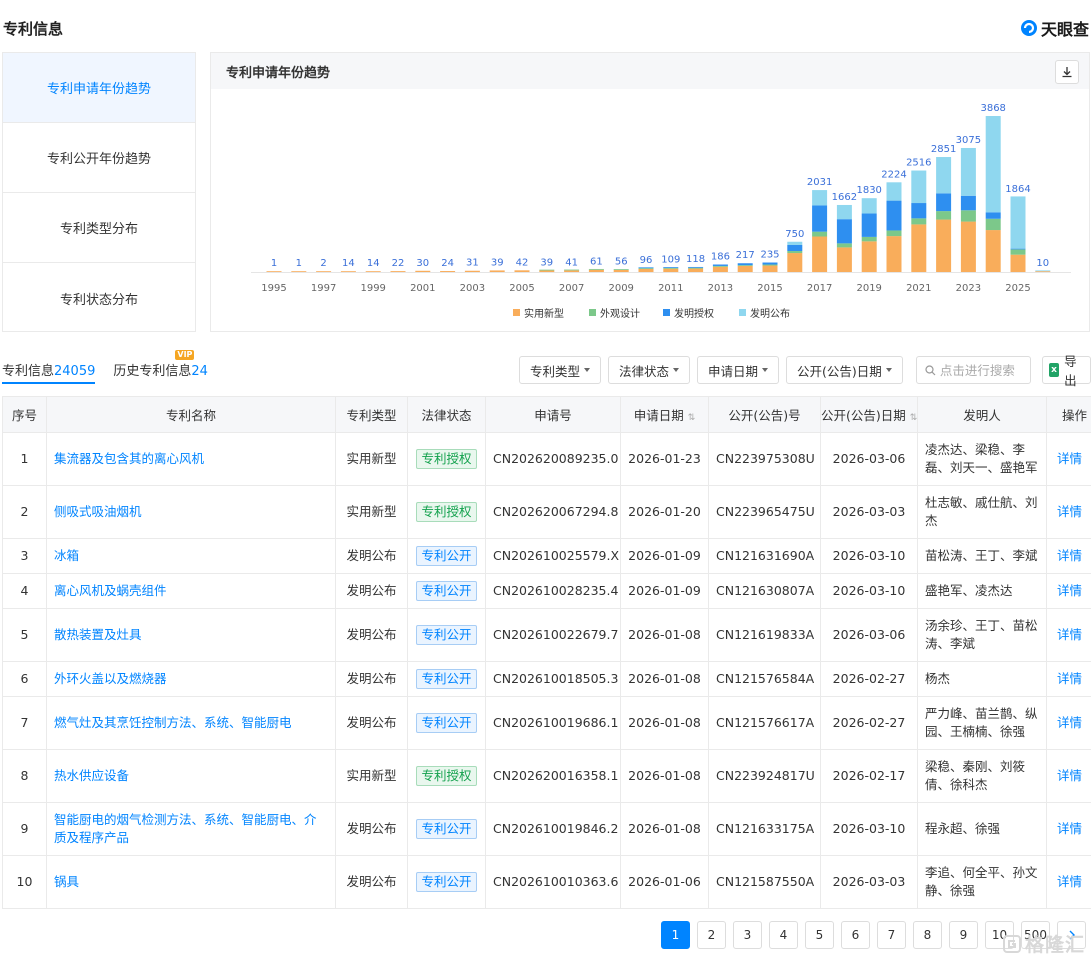  What do you see at coordinates (855, 935) in the screenshot?
I see `page-button: 6` at bounding box center [855, 935].